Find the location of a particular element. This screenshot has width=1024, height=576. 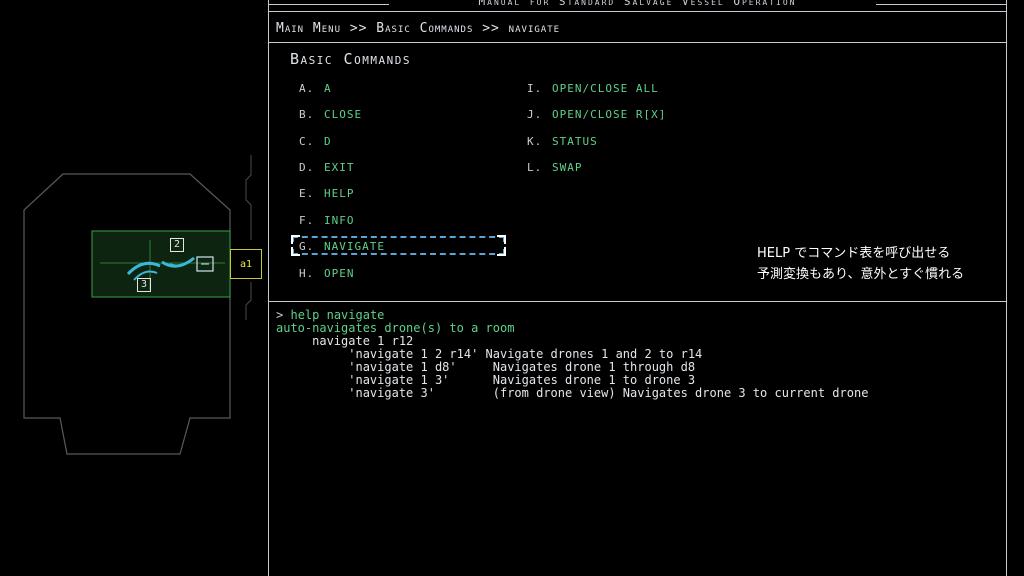

section-title: Basic Commands is located at coordinates (350, 59).